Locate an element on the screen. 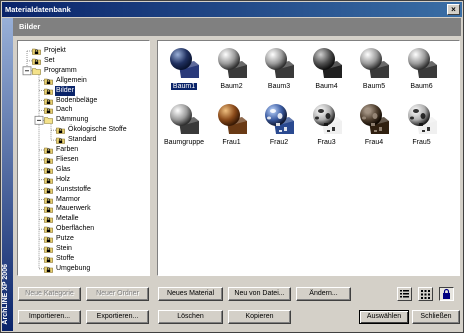  view-grid-button is located at coordinates (425, 294).